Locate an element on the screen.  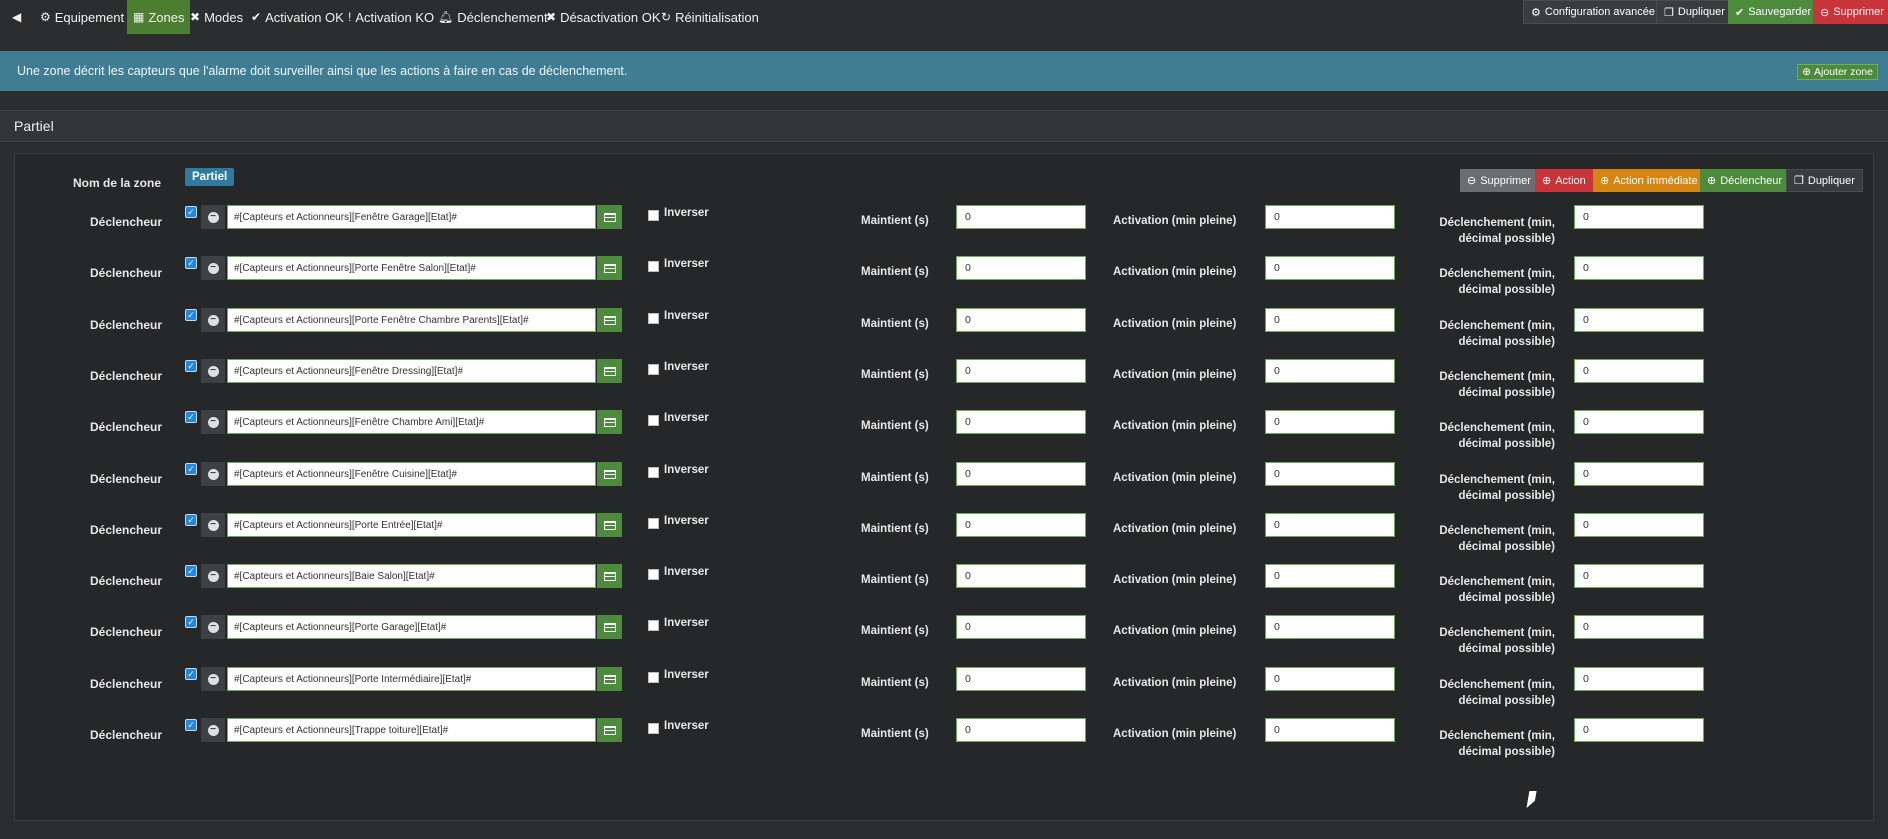
tab-declenchement: 🔔︎ Déclenchement is located at coordinates (493, 17).